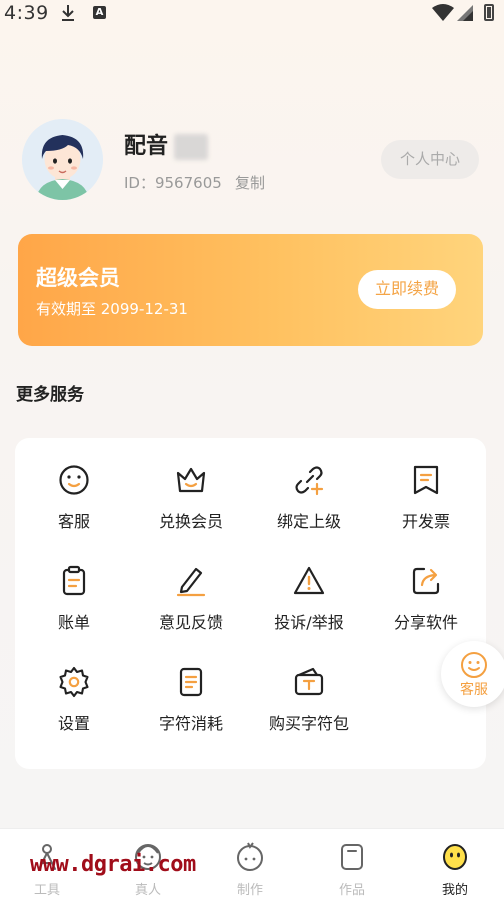  I want to click on tab-mine: 我的, so click(454, 866).